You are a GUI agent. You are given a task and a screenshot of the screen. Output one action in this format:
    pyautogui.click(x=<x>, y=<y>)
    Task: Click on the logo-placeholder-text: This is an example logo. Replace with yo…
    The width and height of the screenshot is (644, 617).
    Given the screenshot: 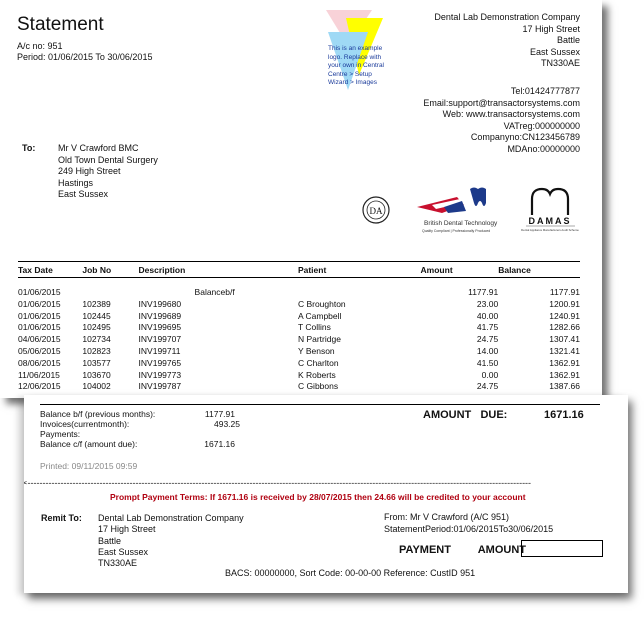 What is the action you would take?
    pyautogui.click(x=356, y=66)
    